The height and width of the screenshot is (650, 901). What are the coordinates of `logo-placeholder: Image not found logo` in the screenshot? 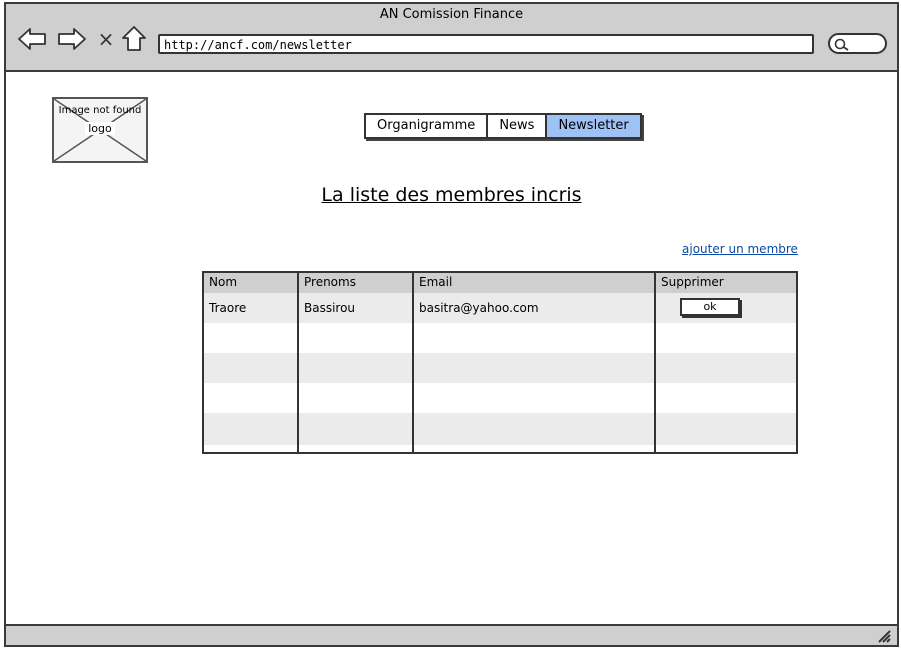 It's located at (100, 130).